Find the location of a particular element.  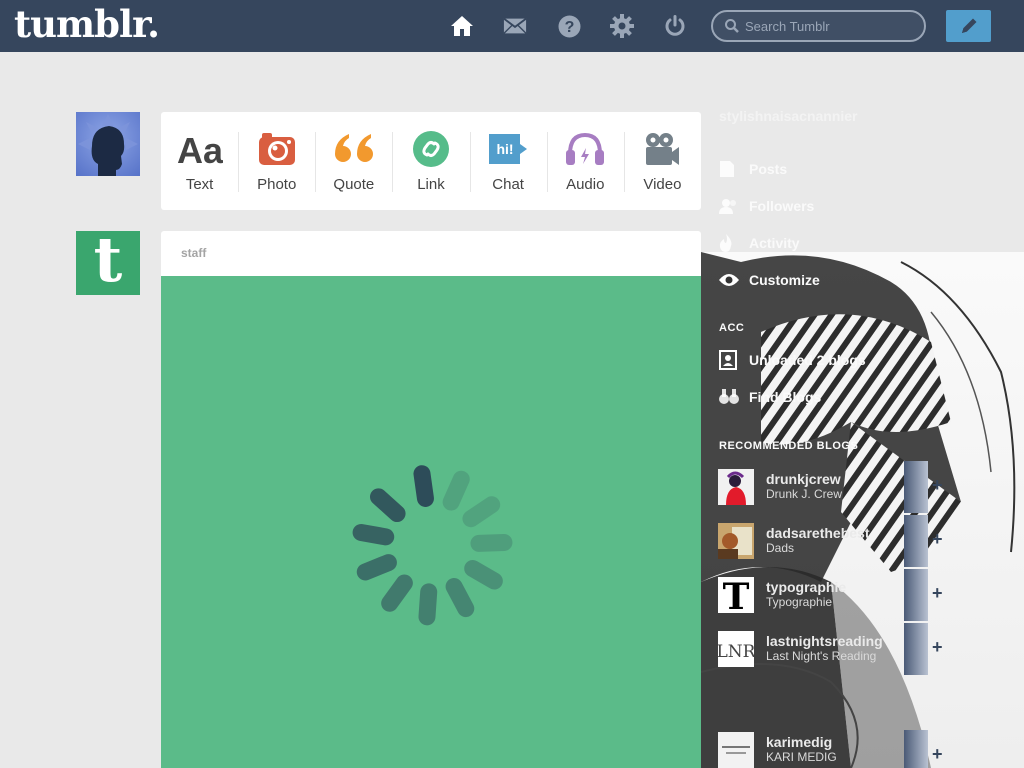

headphones-icon is located at coordinates (585, 149).